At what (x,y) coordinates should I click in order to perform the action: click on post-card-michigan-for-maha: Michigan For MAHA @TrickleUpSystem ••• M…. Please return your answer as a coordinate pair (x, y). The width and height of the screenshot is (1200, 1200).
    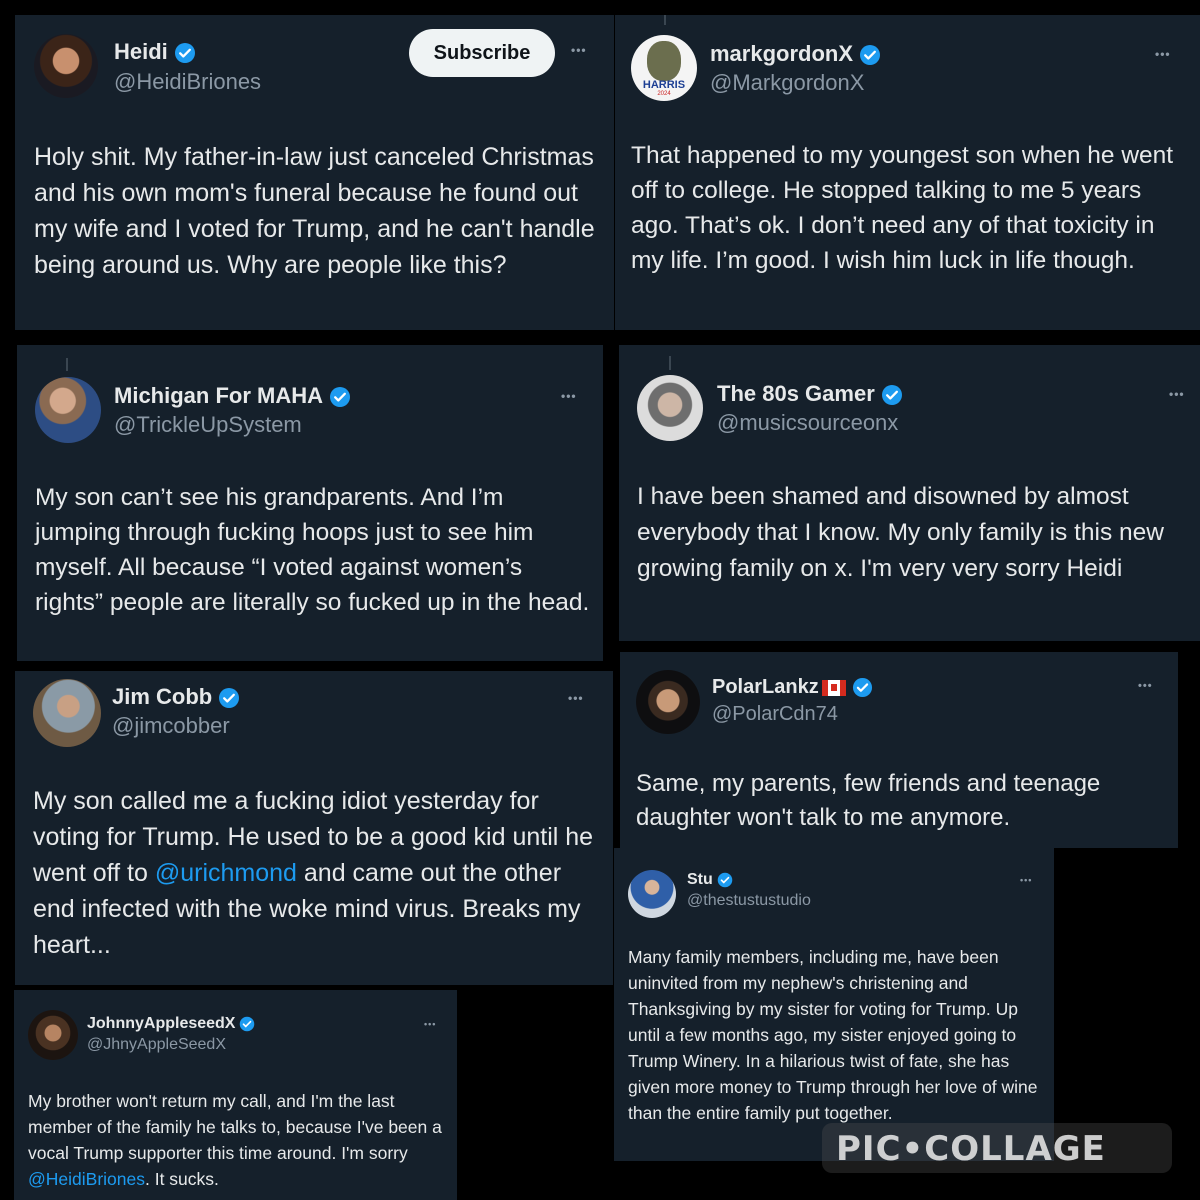
    Looking at the image, I should click on (310, 503).